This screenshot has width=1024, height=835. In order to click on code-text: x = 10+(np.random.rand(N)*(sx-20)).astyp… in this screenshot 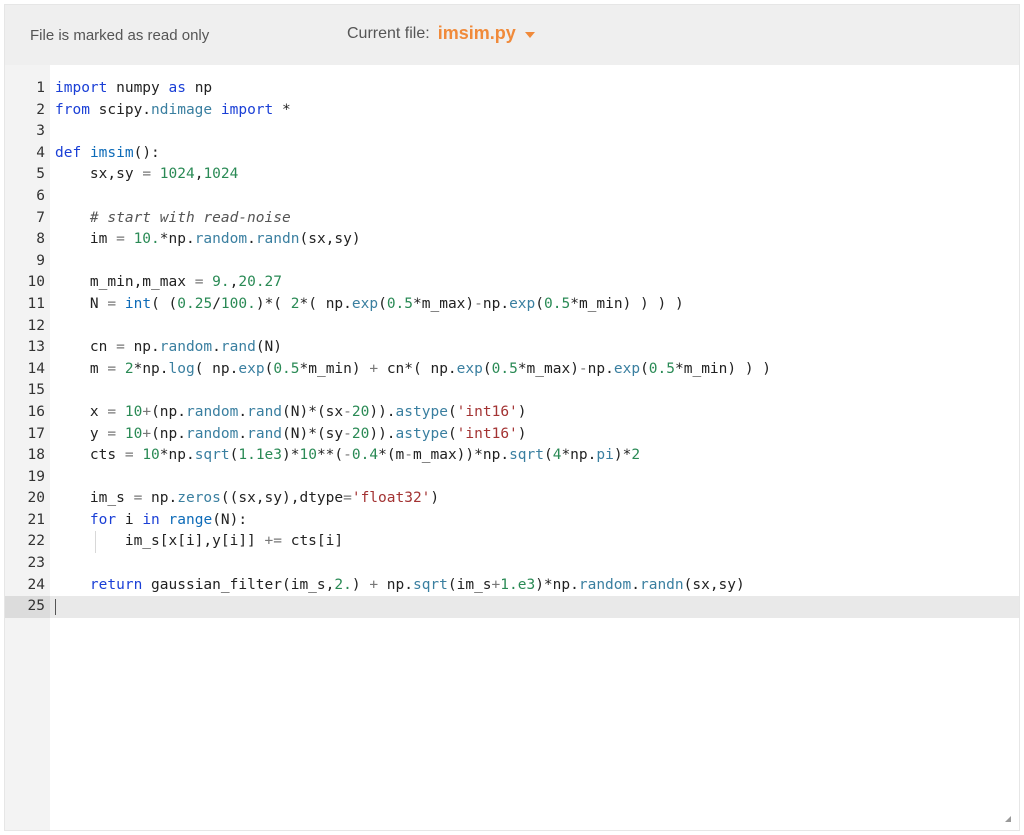, I will do `click(291, 413)`.